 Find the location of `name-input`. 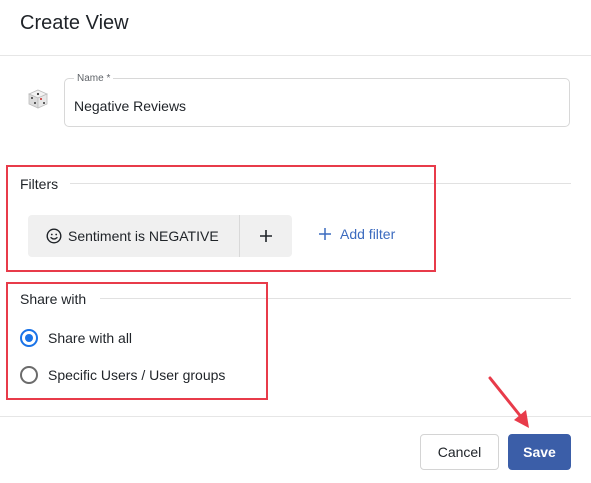

name-input is located at coordinates (314, 106).